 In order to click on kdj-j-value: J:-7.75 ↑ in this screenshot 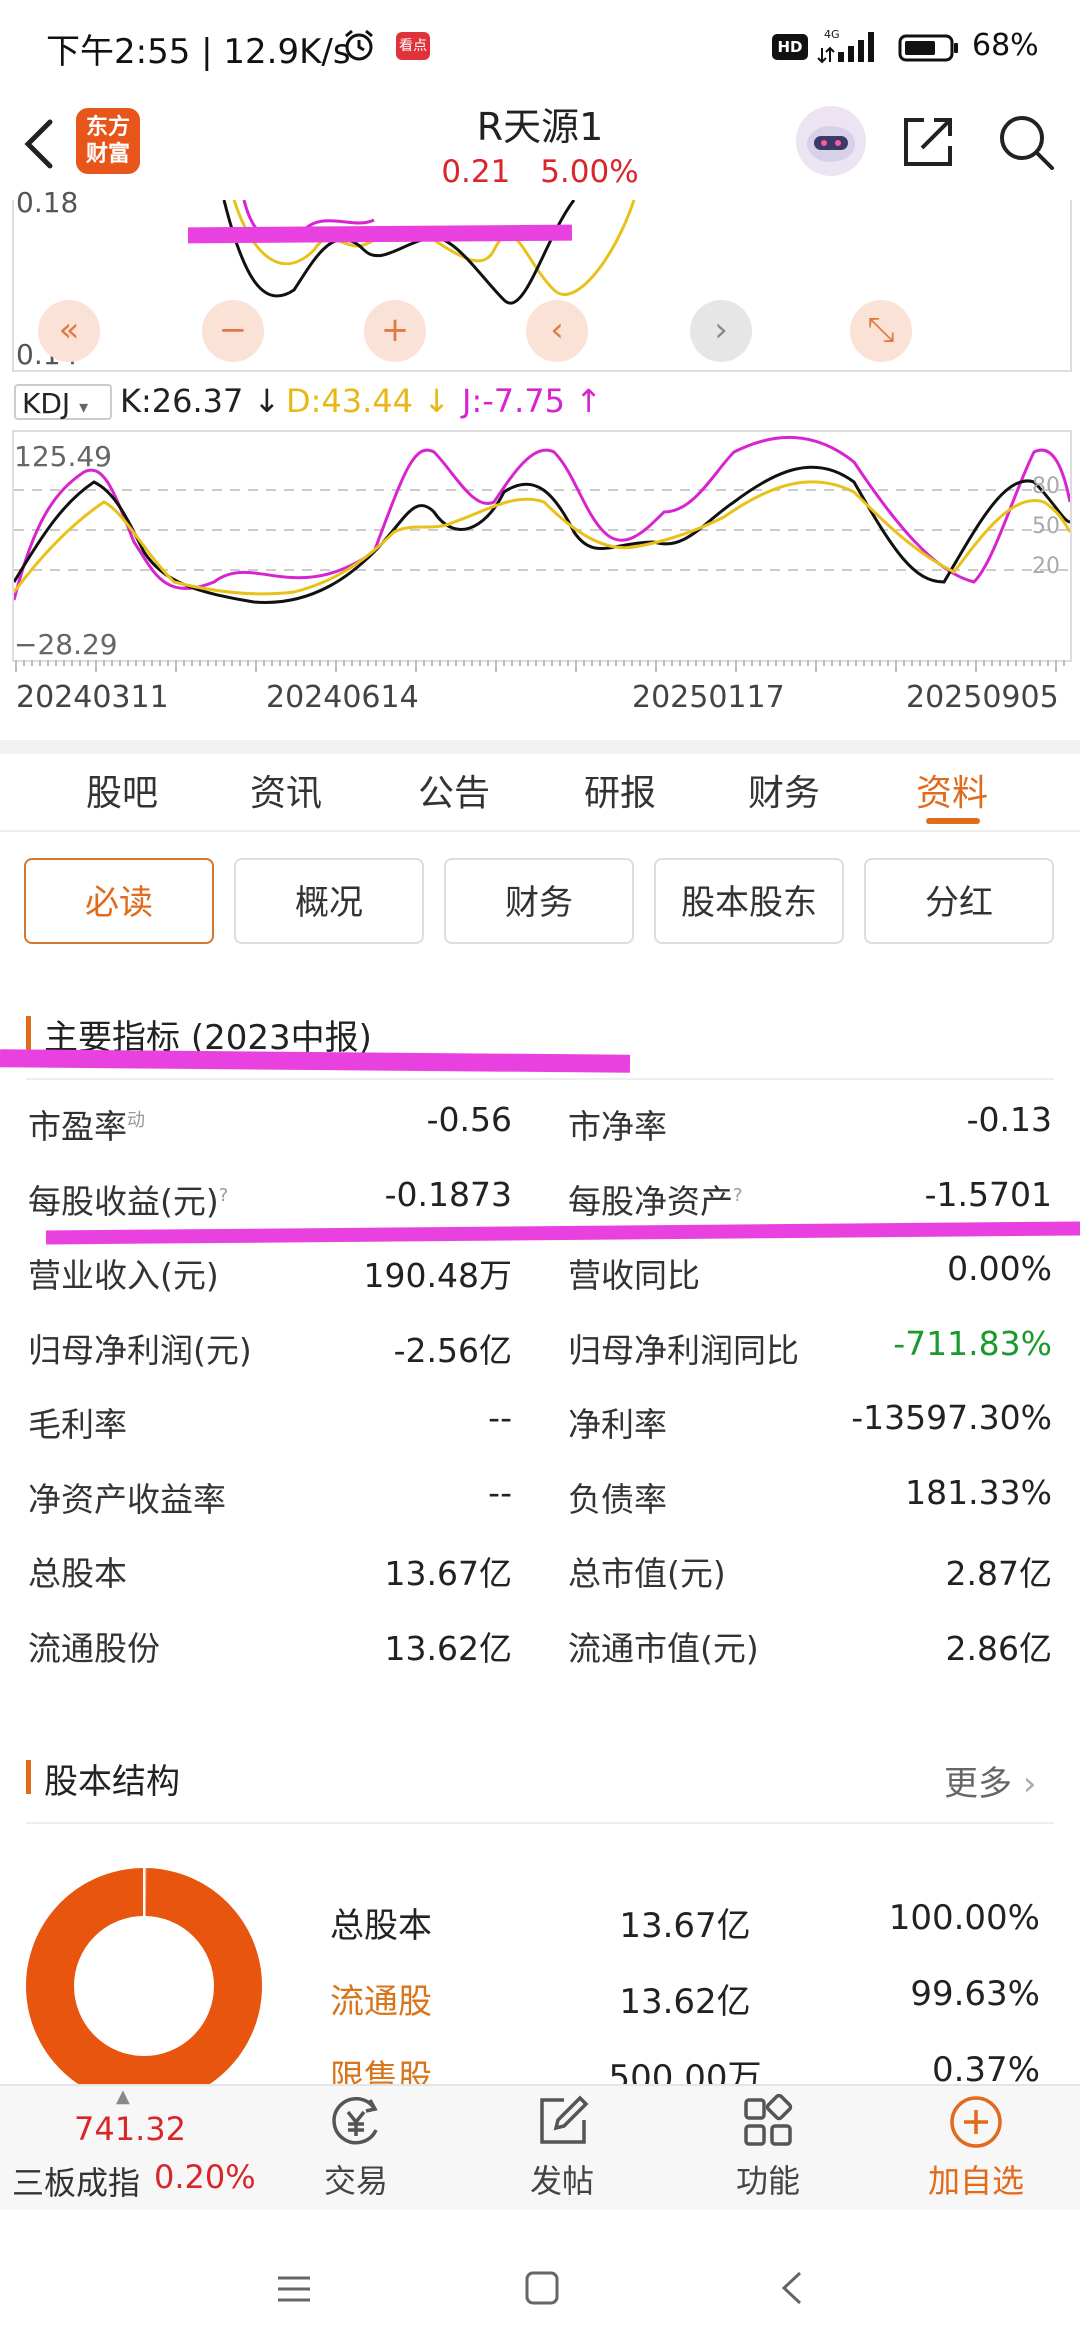, I will do `click(532, 401)`.